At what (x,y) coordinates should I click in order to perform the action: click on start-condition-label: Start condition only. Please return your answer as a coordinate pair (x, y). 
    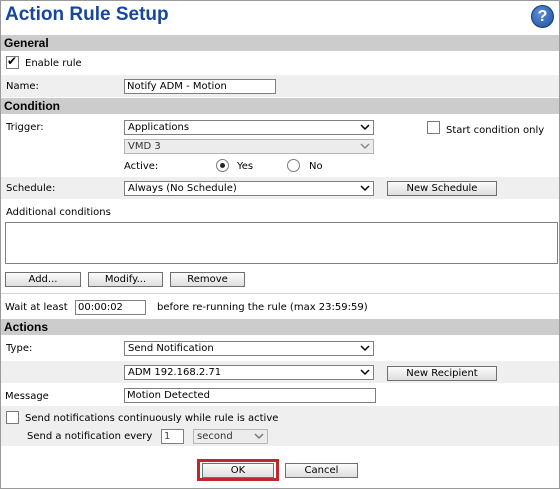
    Looking at the image, I should click on (495, 130).